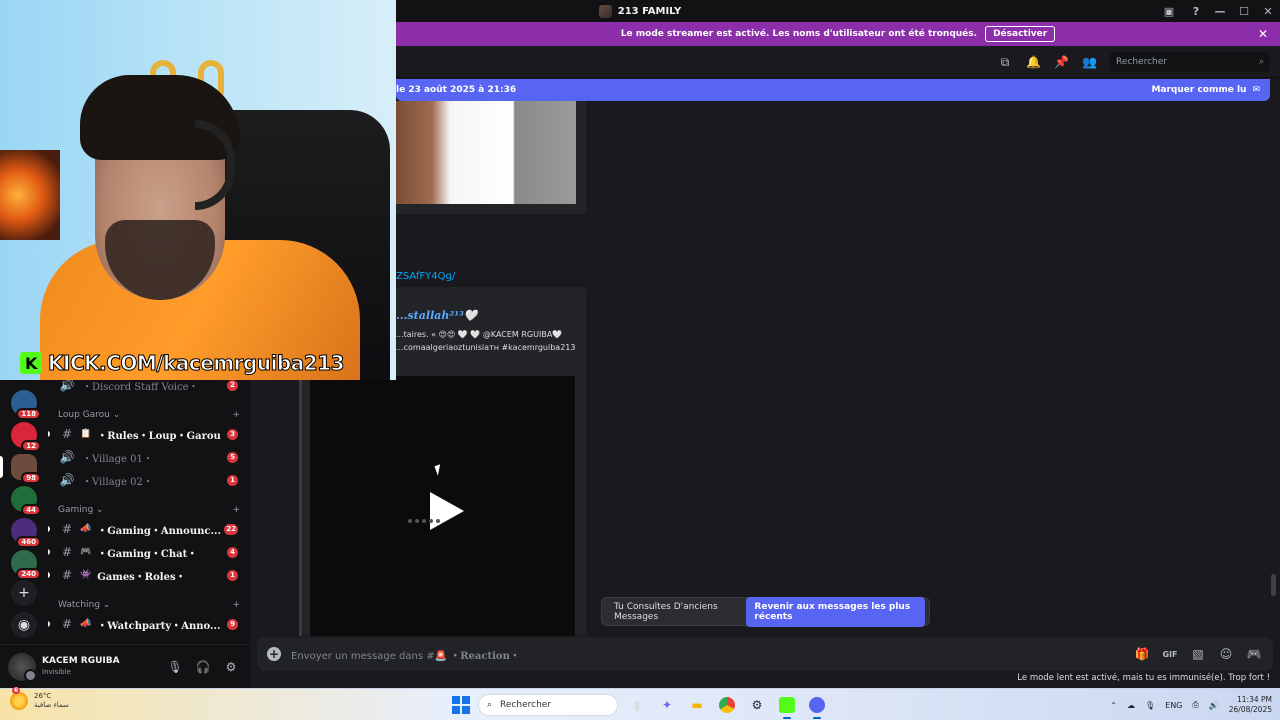 The height and width of the screenshot is (720, 1280). What do you see at coordinates (26, 469) in the screenshot?
I see `server-icon-3: 98` at bounding box center [26, 469].